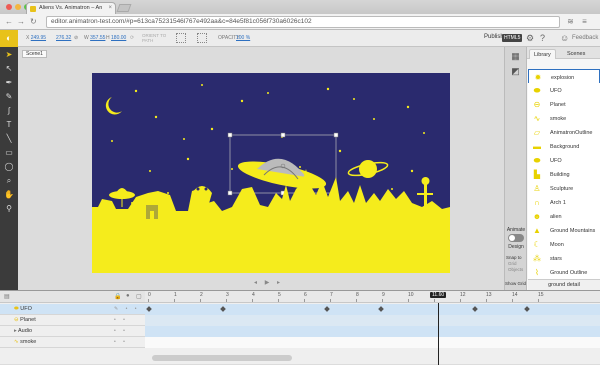 The height and width of the screenshot is (365, 600). What do you see at coordinates (411, 297) in the screenshot?
I see `tick-label: 10` at bounding box center [411, 297].